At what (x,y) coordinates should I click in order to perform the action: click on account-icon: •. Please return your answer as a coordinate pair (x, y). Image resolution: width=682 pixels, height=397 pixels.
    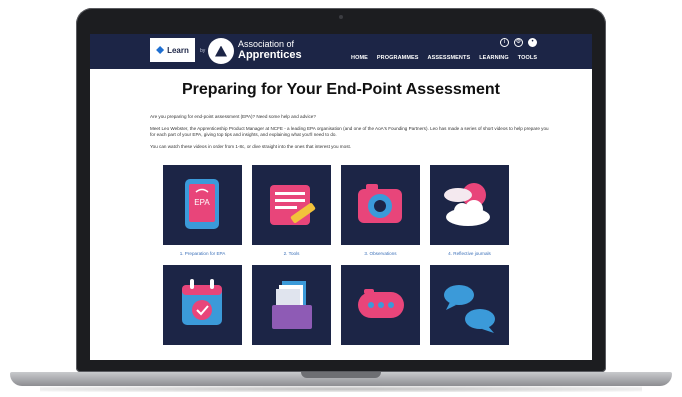
    Looking at the image, I should click on (532, 42).